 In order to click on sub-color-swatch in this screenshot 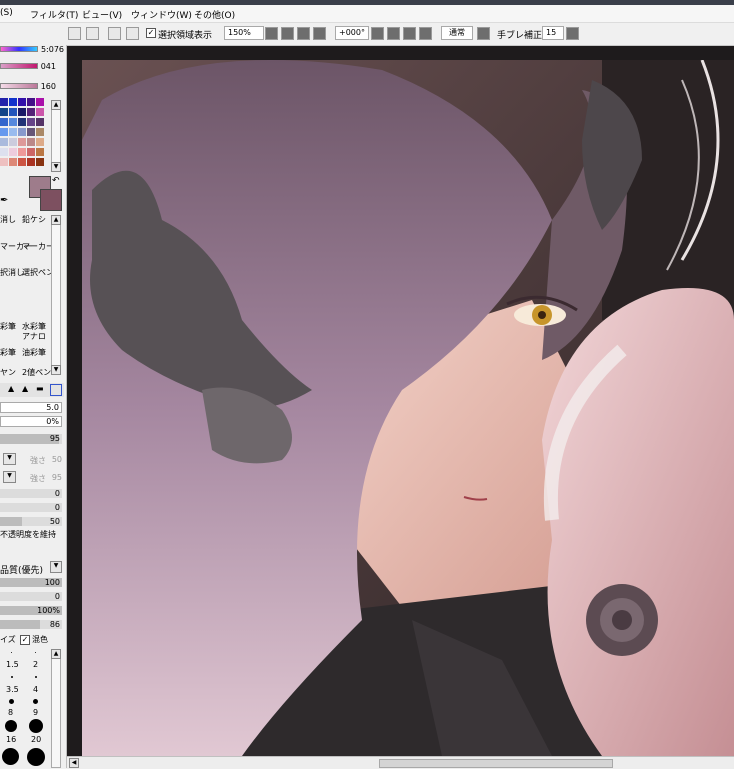, I will do `click(51, 200)`.